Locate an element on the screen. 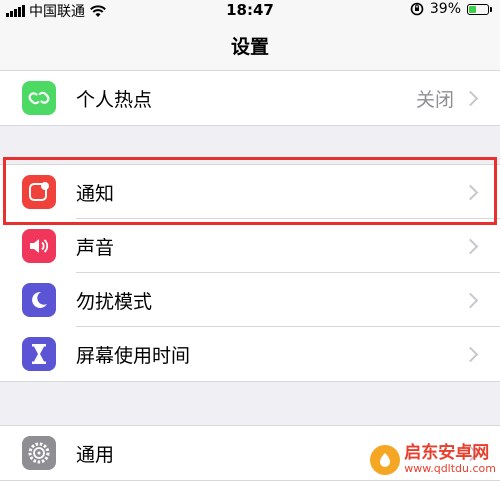 Image resolution: width=500 pixels, height=481 pixels. row-label: 个人热点 is located at coordinates (114, 100).